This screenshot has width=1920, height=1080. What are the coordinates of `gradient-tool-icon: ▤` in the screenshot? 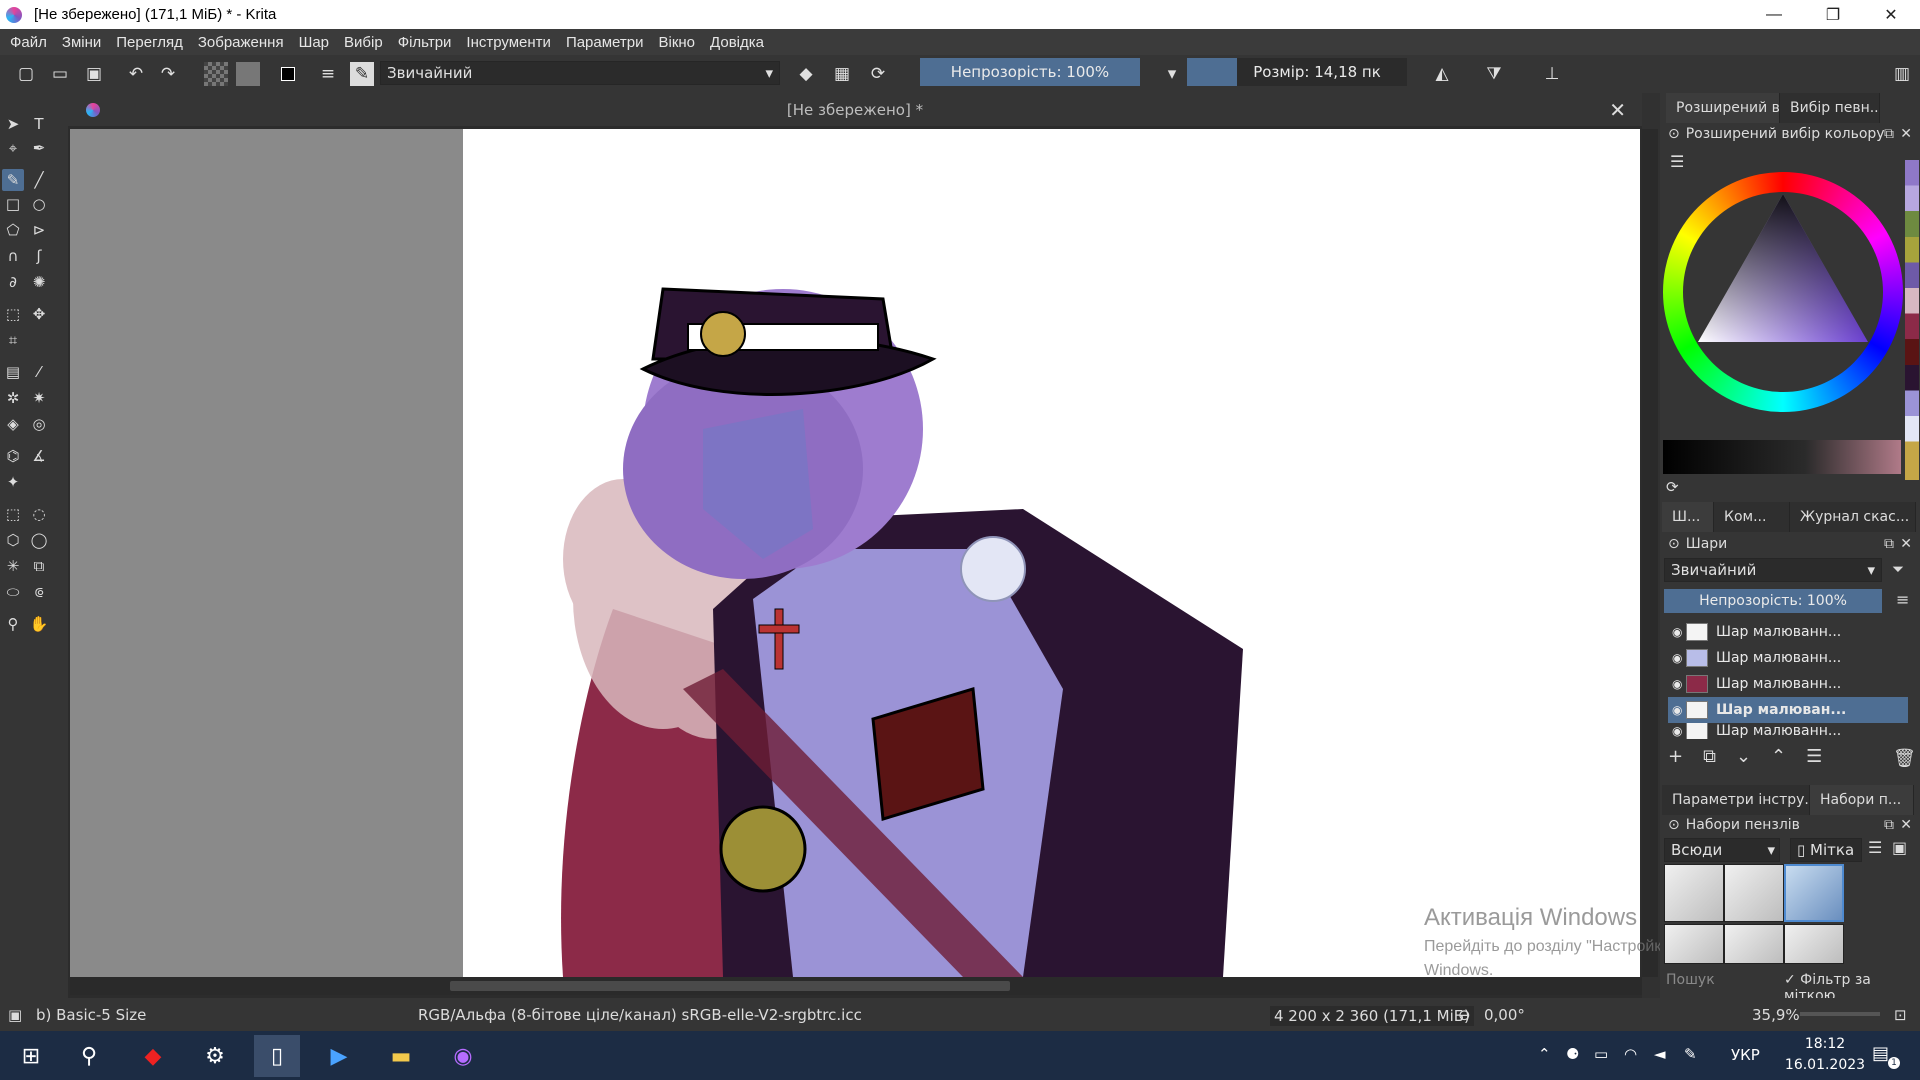 It's located at (13, 372).